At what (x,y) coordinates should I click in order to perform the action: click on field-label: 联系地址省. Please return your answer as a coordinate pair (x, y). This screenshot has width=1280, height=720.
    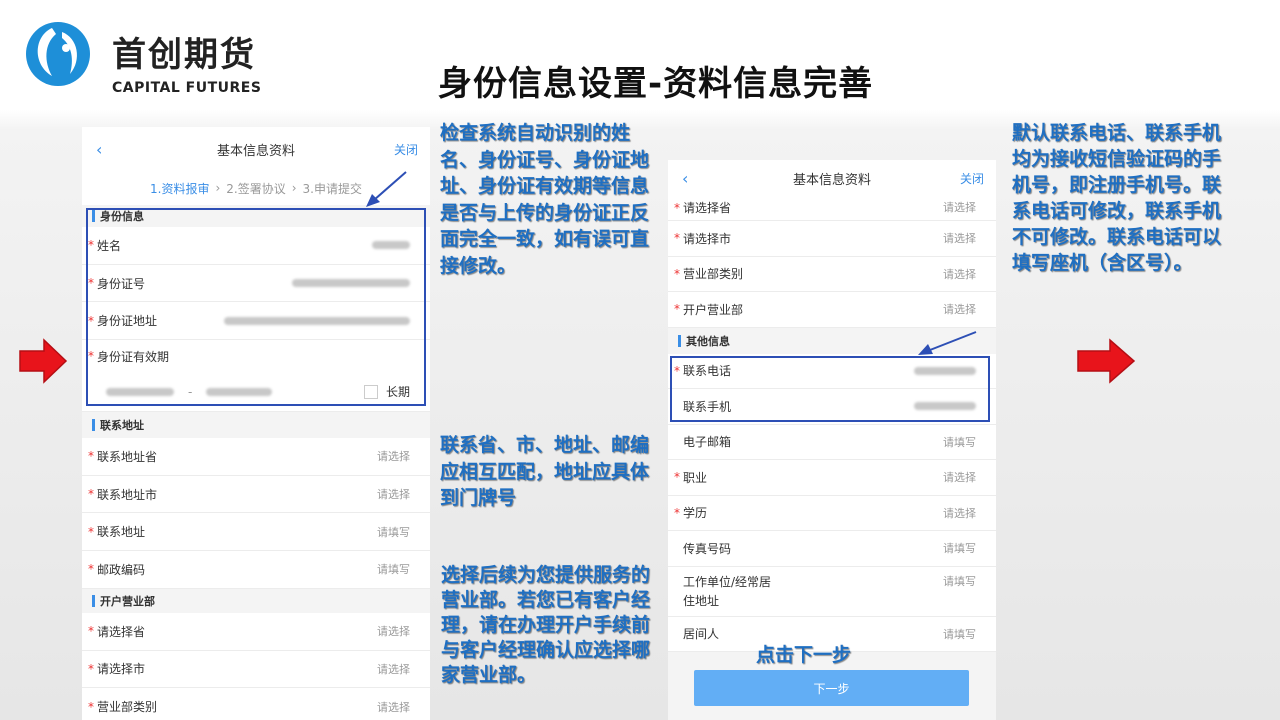
    Looking at the image, I should click on (127, 456).